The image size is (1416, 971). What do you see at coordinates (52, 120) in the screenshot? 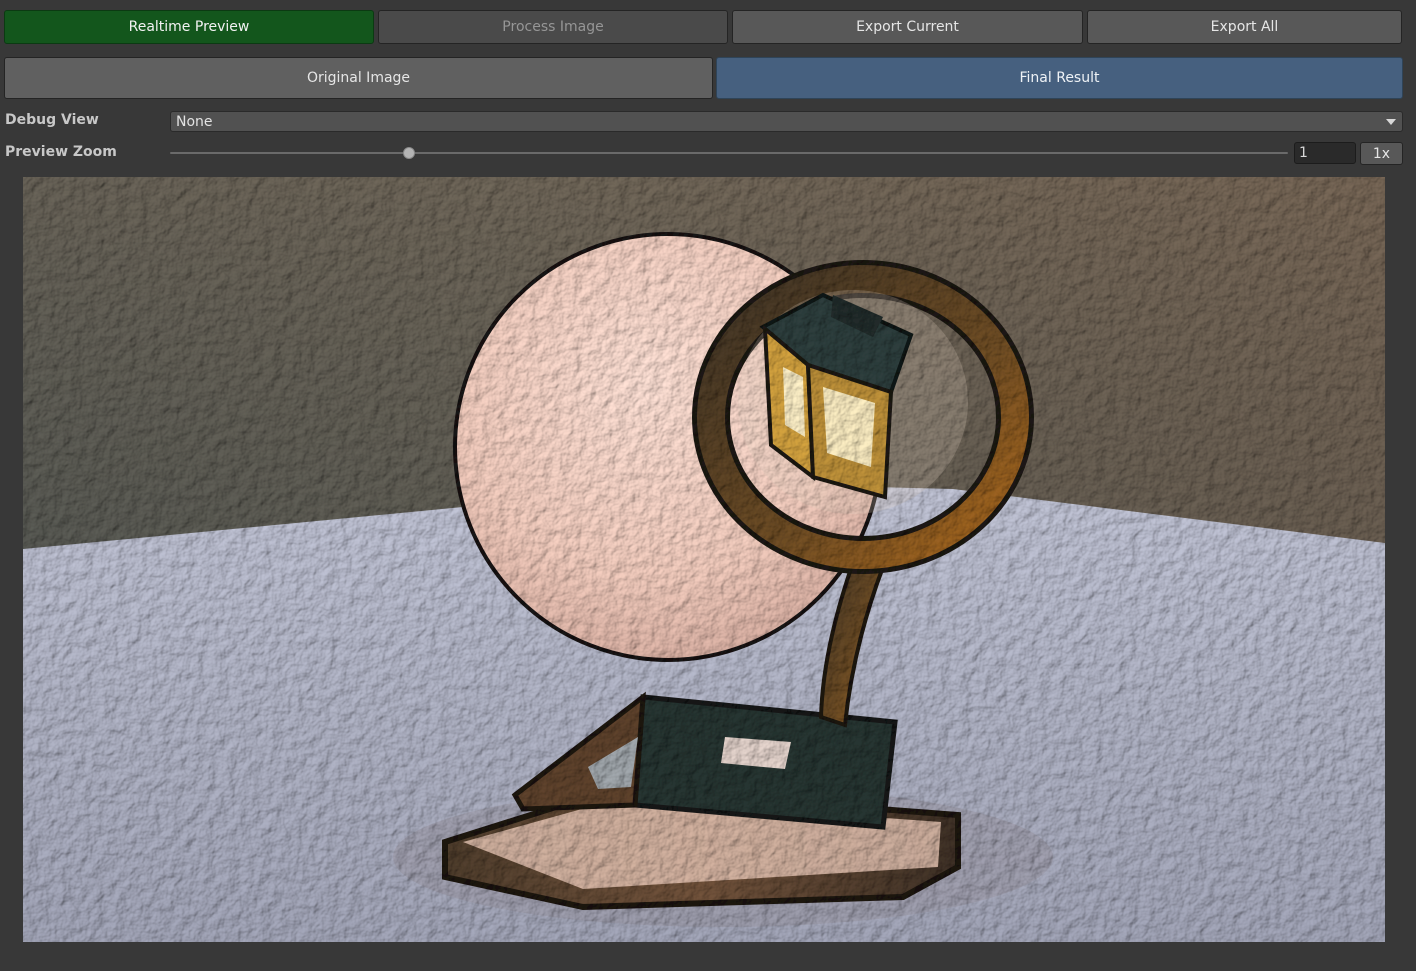
I see `debug-view-label: Debug View` at bounding box center [52, 120].